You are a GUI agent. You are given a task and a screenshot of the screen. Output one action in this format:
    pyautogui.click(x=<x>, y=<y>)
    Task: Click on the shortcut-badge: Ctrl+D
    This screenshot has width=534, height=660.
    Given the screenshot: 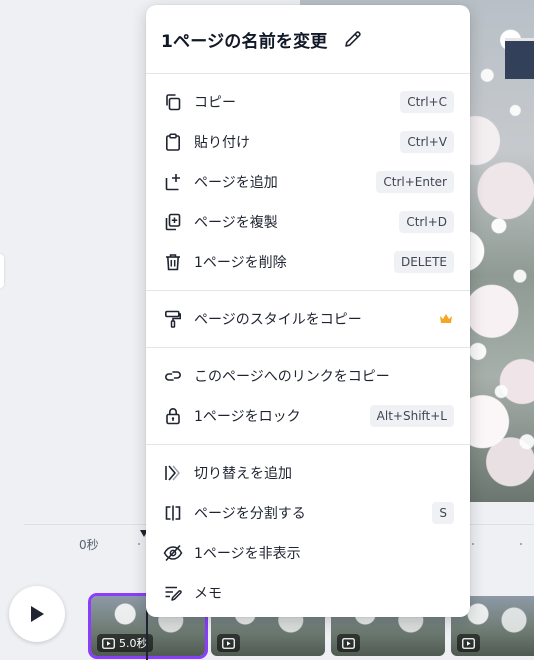 What is the action you would take?
    pyautogui.click(x=426, y=222)
    